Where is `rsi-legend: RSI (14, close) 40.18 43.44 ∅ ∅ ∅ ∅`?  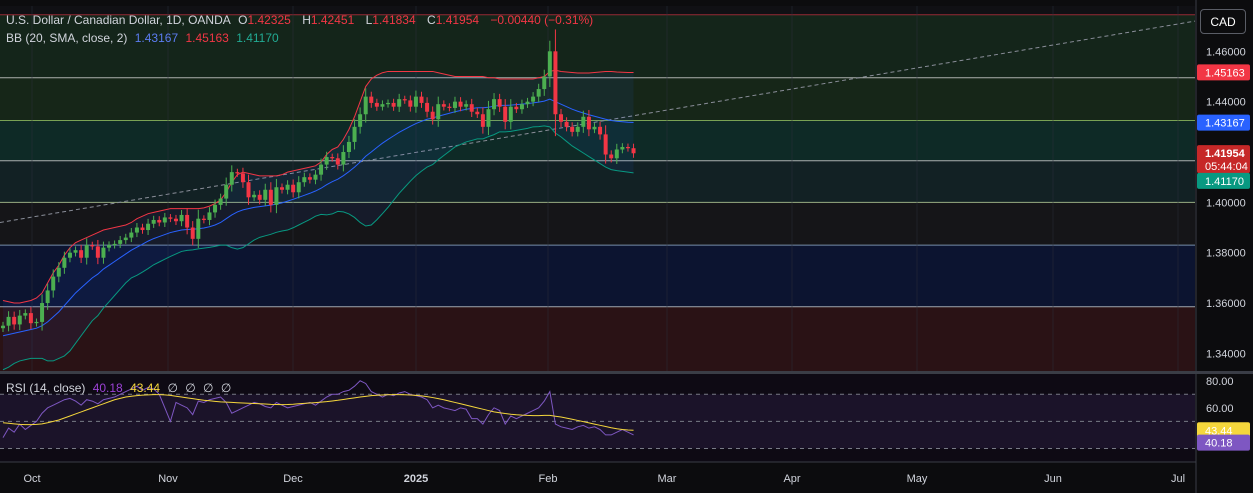 rsi-legend: RSI (14, close) 40.18 43.44 ∅ ∅ ∅ ∅ is located at coordinates (120, 388).